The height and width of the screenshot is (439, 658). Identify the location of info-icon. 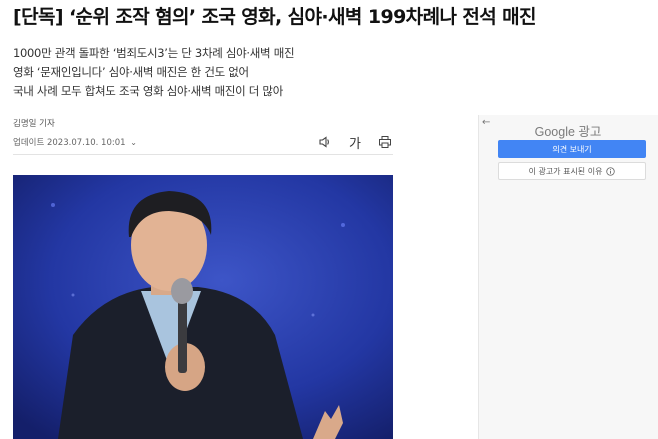
(611, 171).